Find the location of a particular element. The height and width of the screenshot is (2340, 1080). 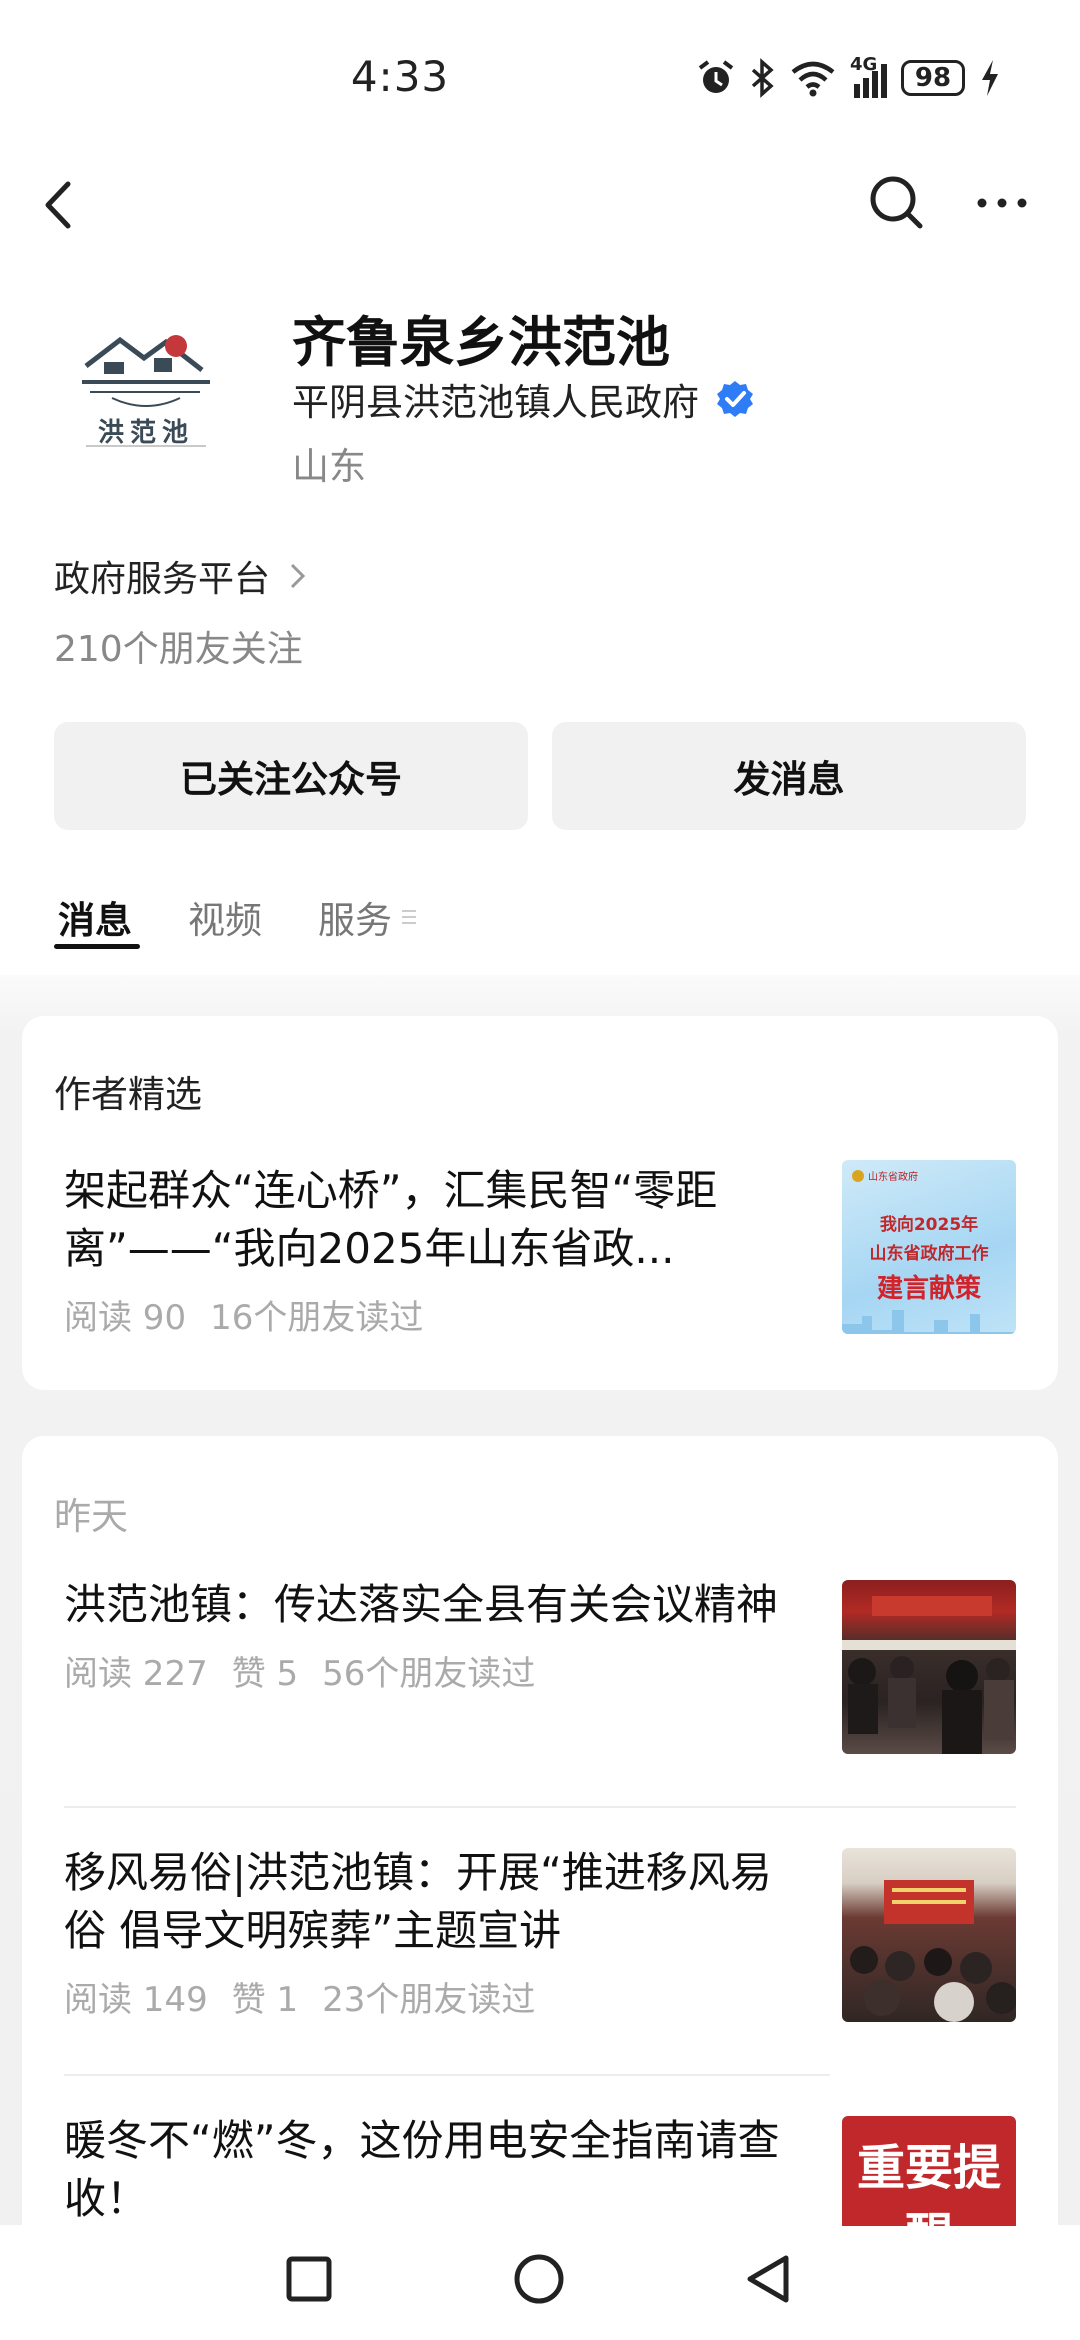

back-icon is located at coordinates (62, 205).